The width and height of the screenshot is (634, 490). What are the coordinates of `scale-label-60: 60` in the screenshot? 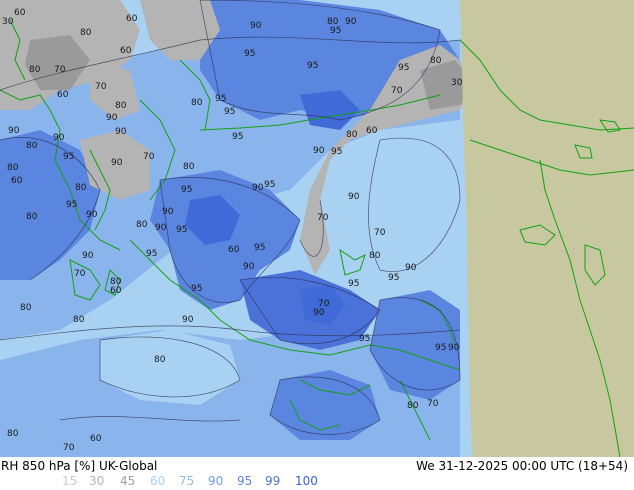 It's located at (158, 481).